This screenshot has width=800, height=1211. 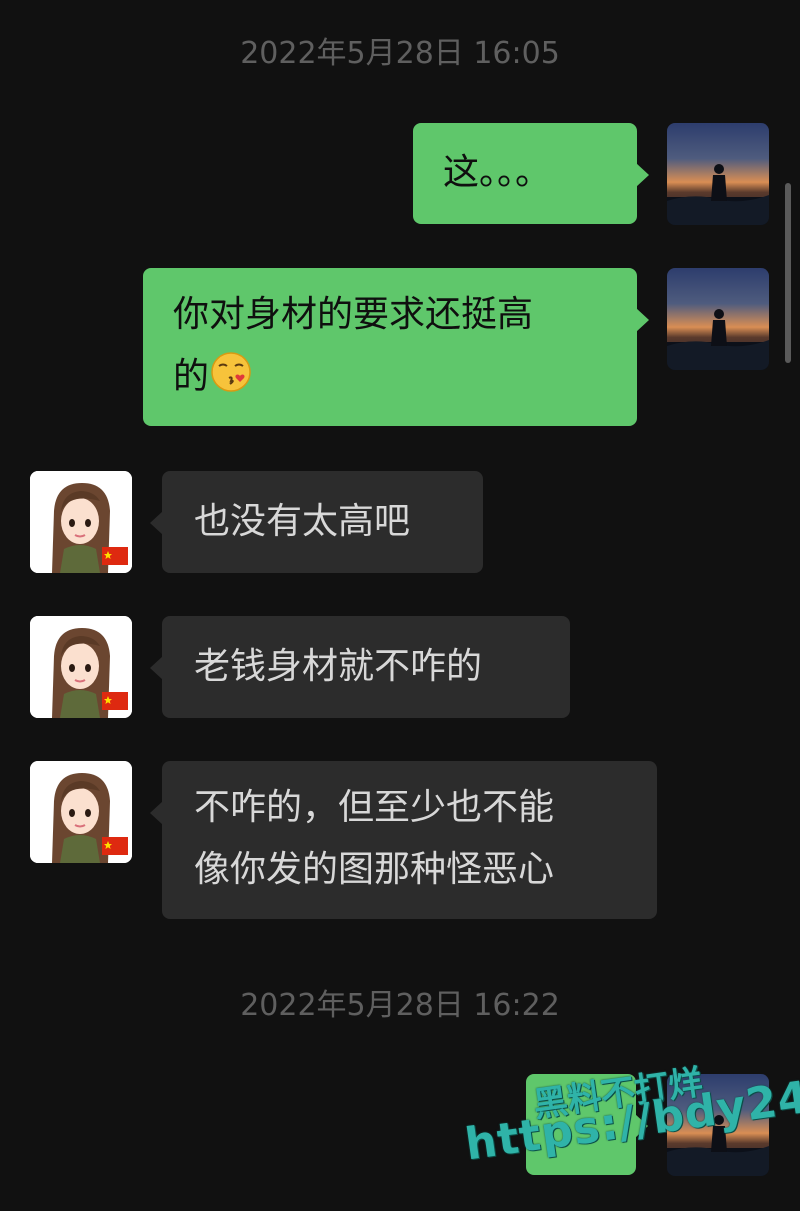 I want to click on message-bubble-incoming: 老钱身材就不咋的, so click(x=360, y=667).